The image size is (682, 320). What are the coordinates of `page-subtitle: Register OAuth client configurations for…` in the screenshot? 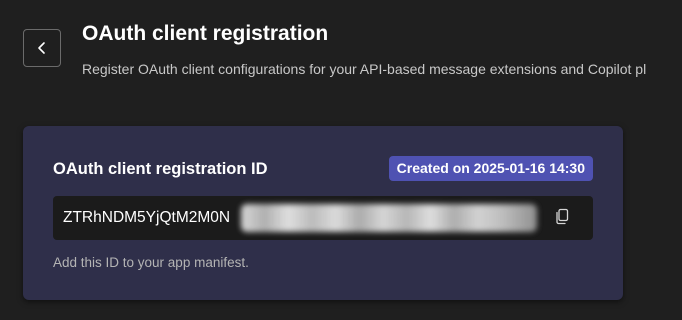 It's located at (364, 69).